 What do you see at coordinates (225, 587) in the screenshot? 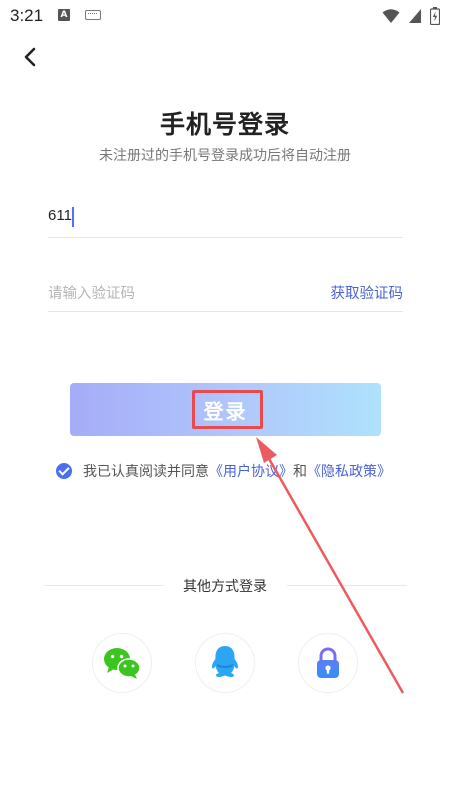
I see `other-login-label: 其他方式登录` at bounding box center [225, 587].